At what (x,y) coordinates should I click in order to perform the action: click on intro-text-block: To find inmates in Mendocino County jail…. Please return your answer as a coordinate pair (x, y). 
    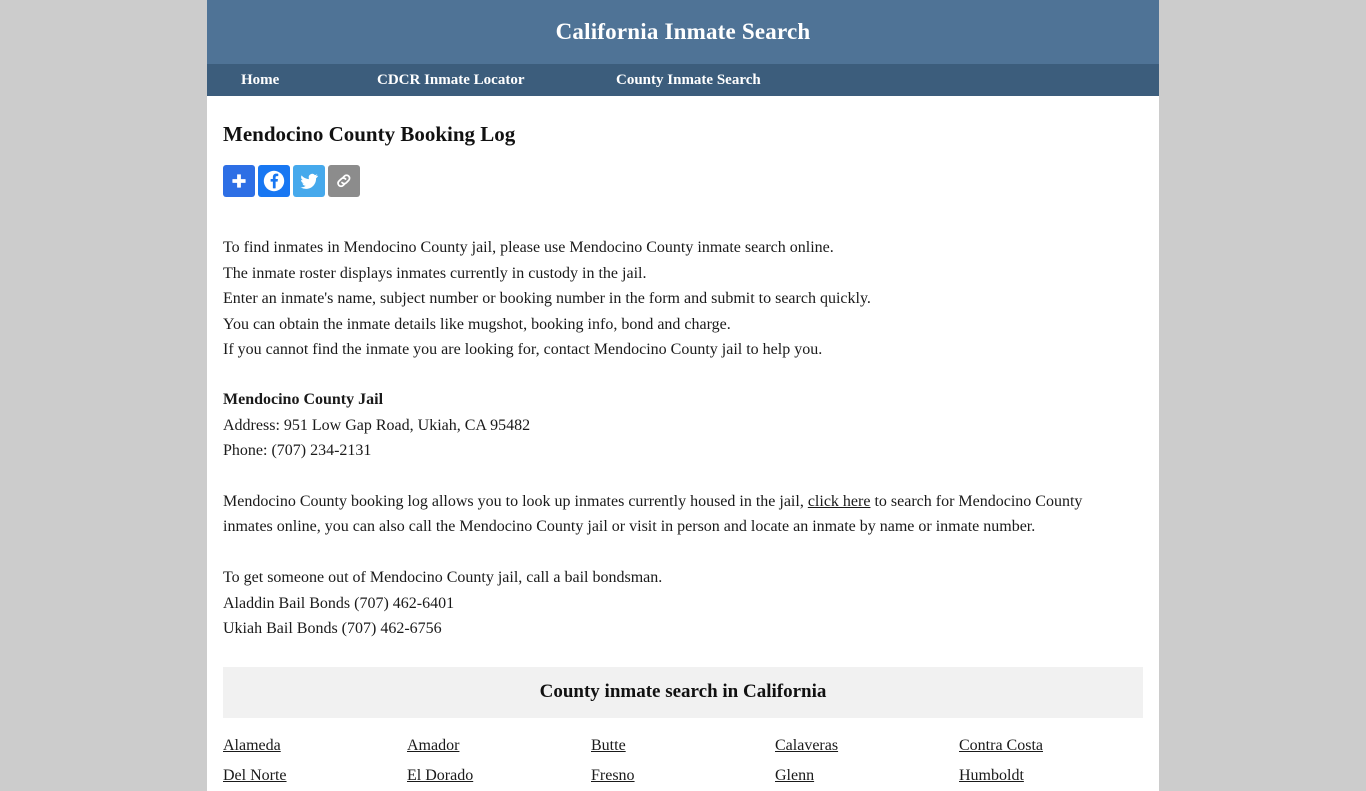
    Looking at the image, I should click on (683, 299).